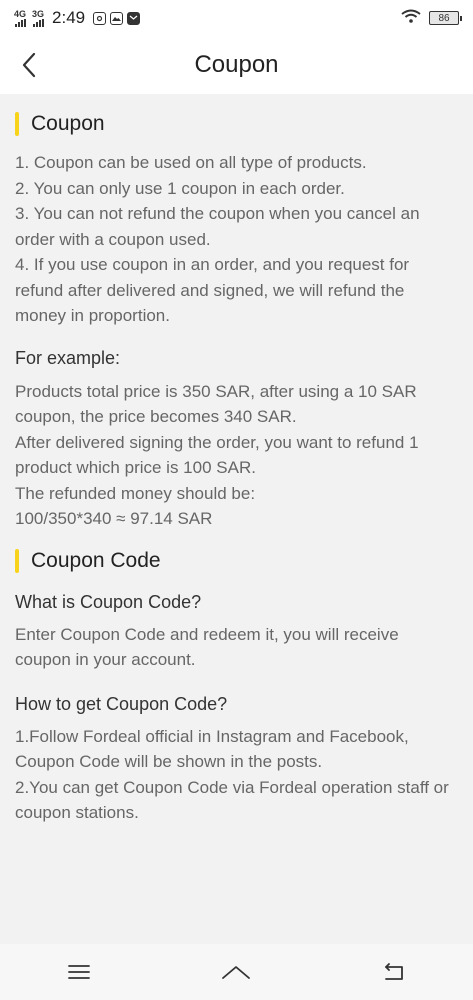 Image resolution: width=473 pixels, height=1000 pixels. Describe the element at coordinates (20, 13) in the screenshot. I see `network-4g-label: 4G` at that location.